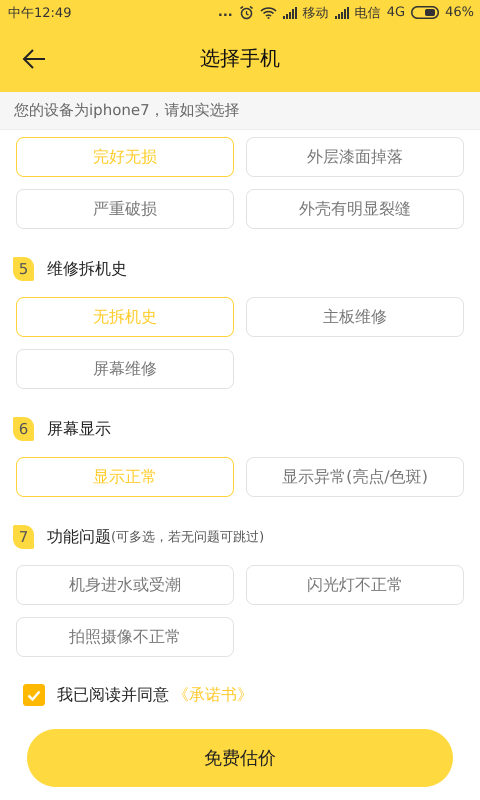  What do you see at coordinates (125, 369) in the screenshot?
I see `option-button: 屏幕维修` at bounding box center [125, 369].